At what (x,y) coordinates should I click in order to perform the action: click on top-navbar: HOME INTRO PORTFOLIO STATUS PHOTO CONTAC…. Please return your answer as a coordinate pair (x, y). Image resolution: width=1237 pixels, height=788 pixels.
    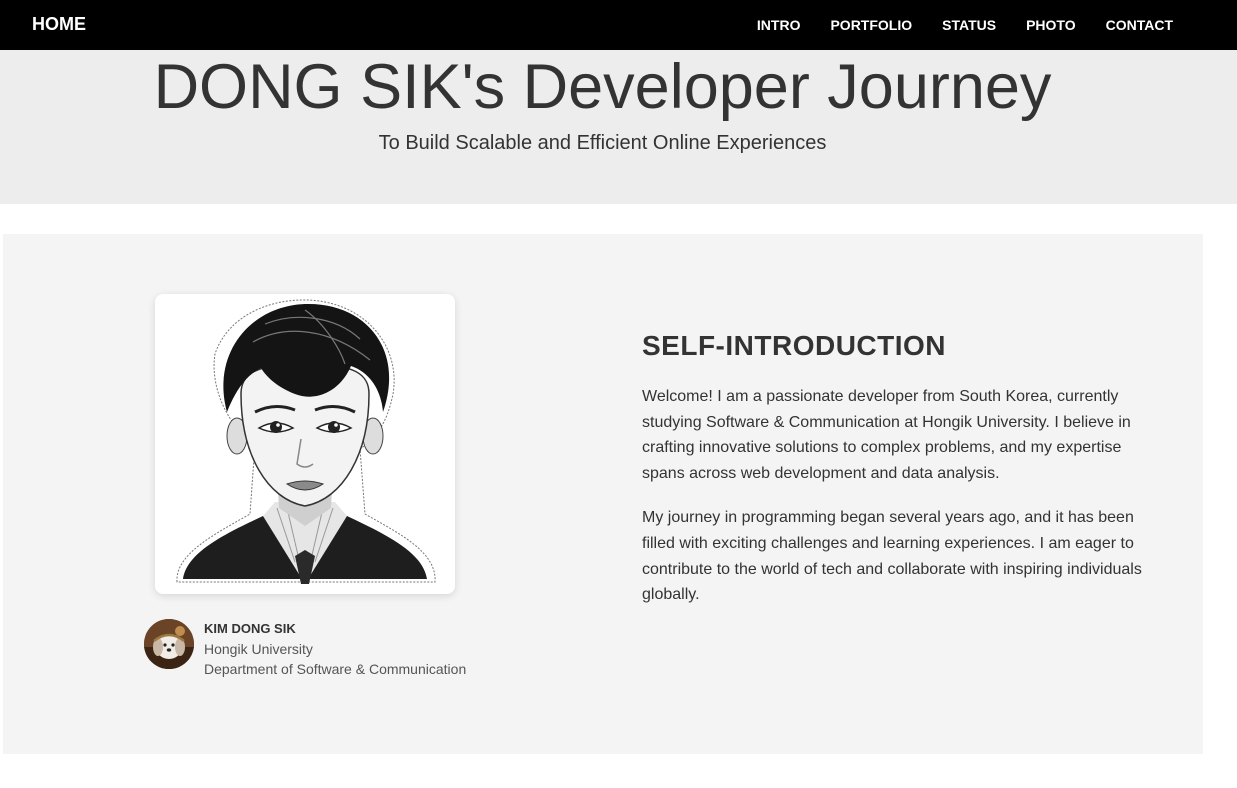
    Looking at the image, I should click on (618, 25).